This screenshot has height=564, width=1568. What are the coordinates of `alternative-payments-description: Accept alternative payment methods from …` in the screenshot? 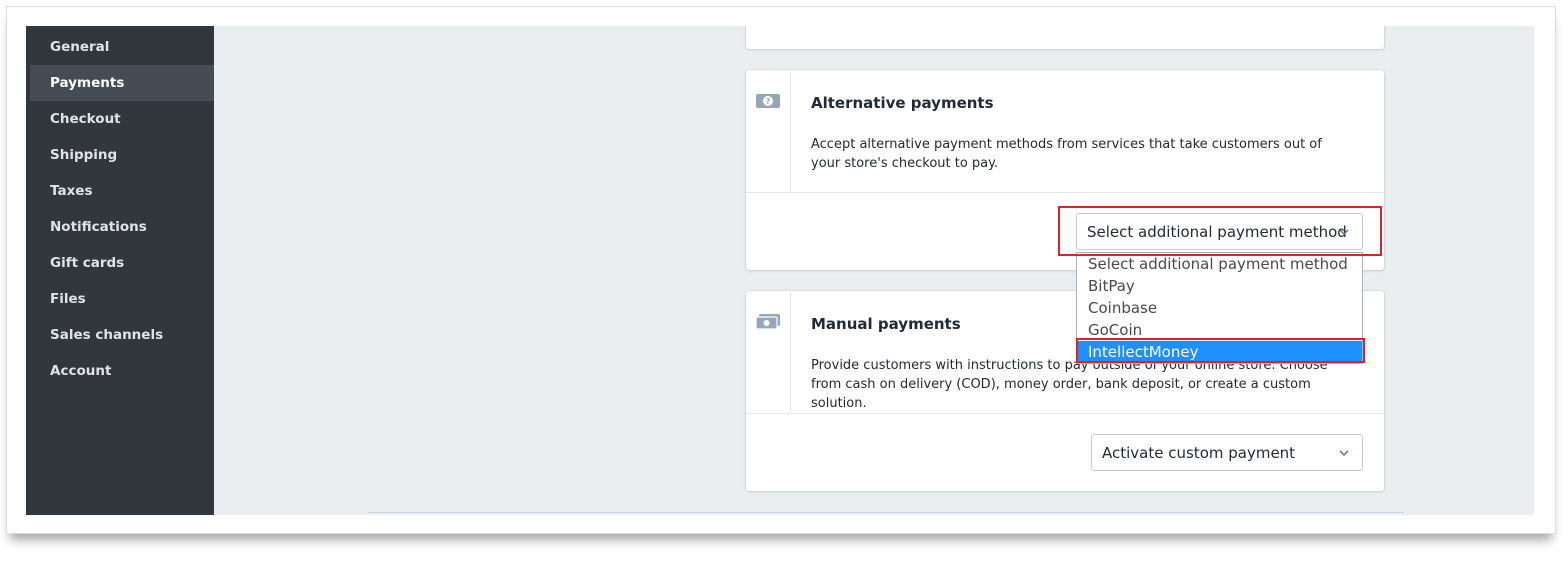 It's located at (1066, 154).